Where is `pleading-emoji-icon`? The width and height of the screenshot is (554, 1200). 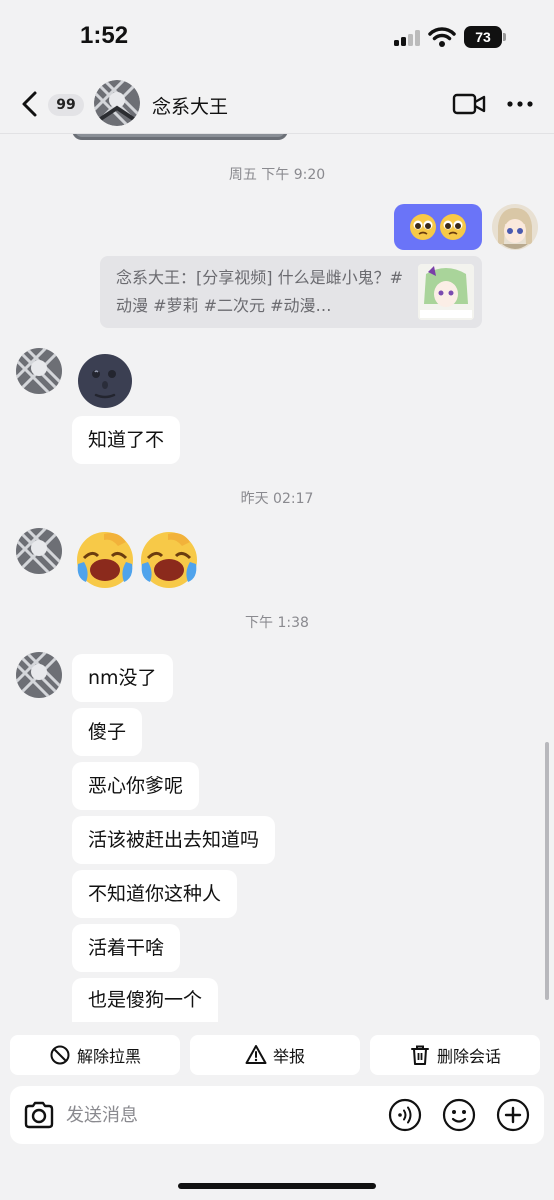
pleading-emoji-icon is located at coordinates (438, 227).